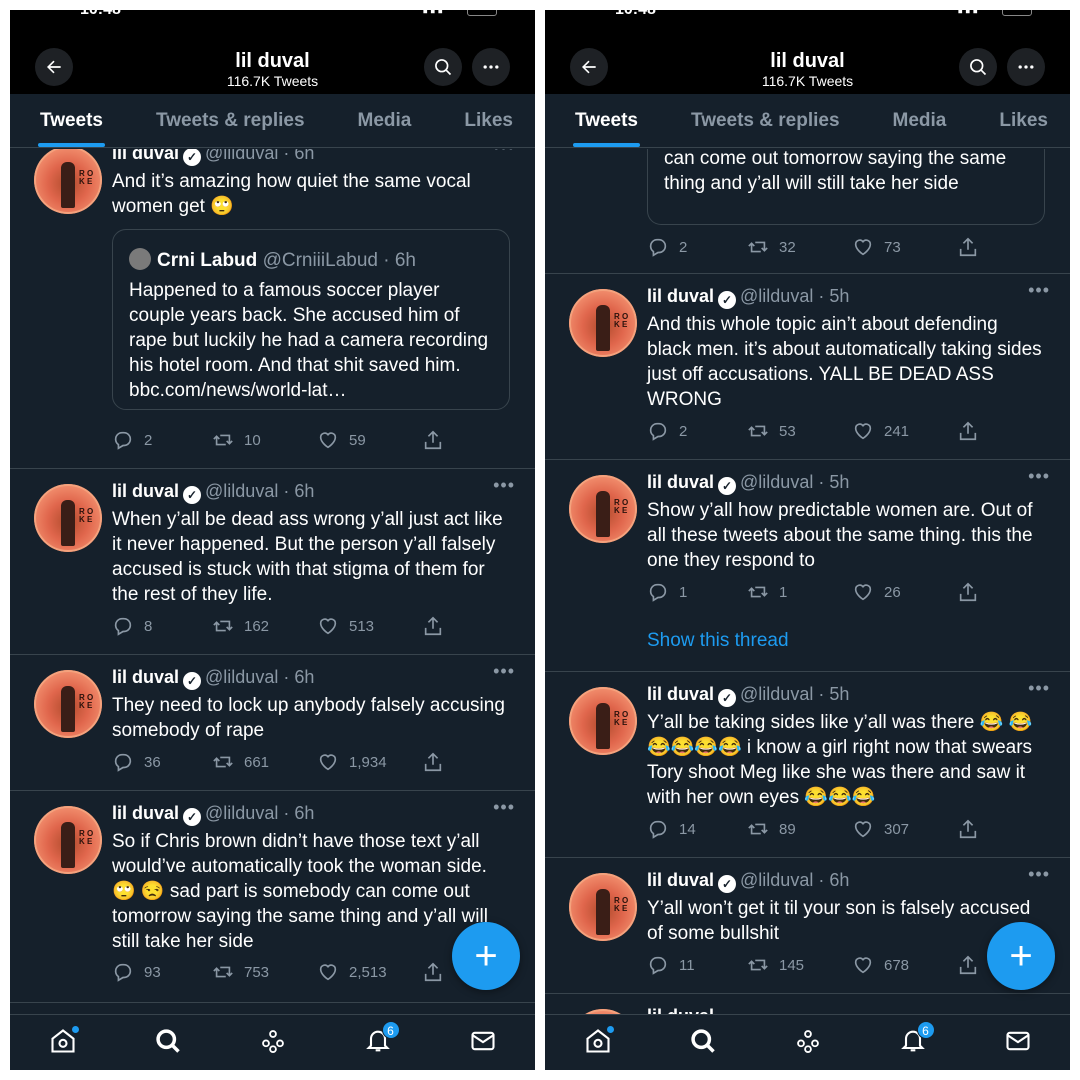 This screenshot has width=1080, height=1080. Describe the element at coordinates (136, 762) in the screenshot. I see `reply-button: 36` at that location.